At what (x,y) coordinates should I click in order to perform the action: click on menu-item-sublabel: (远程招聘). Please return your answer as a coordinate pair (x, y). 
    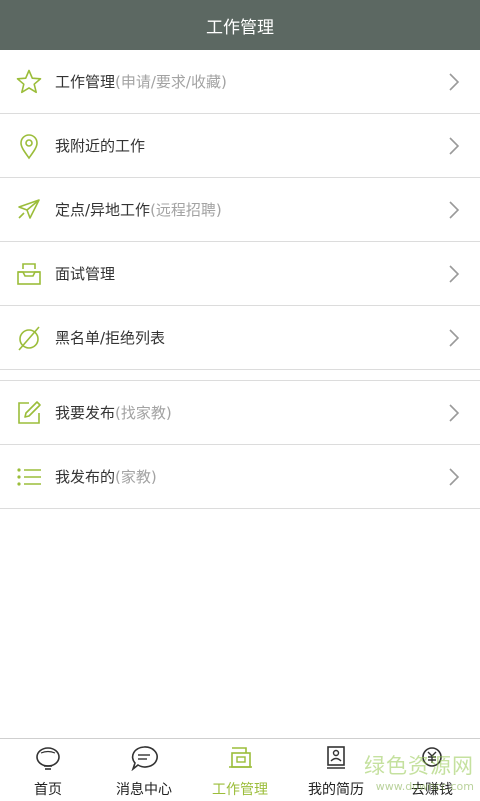
    Looking at the image, I should click on (186, 210).